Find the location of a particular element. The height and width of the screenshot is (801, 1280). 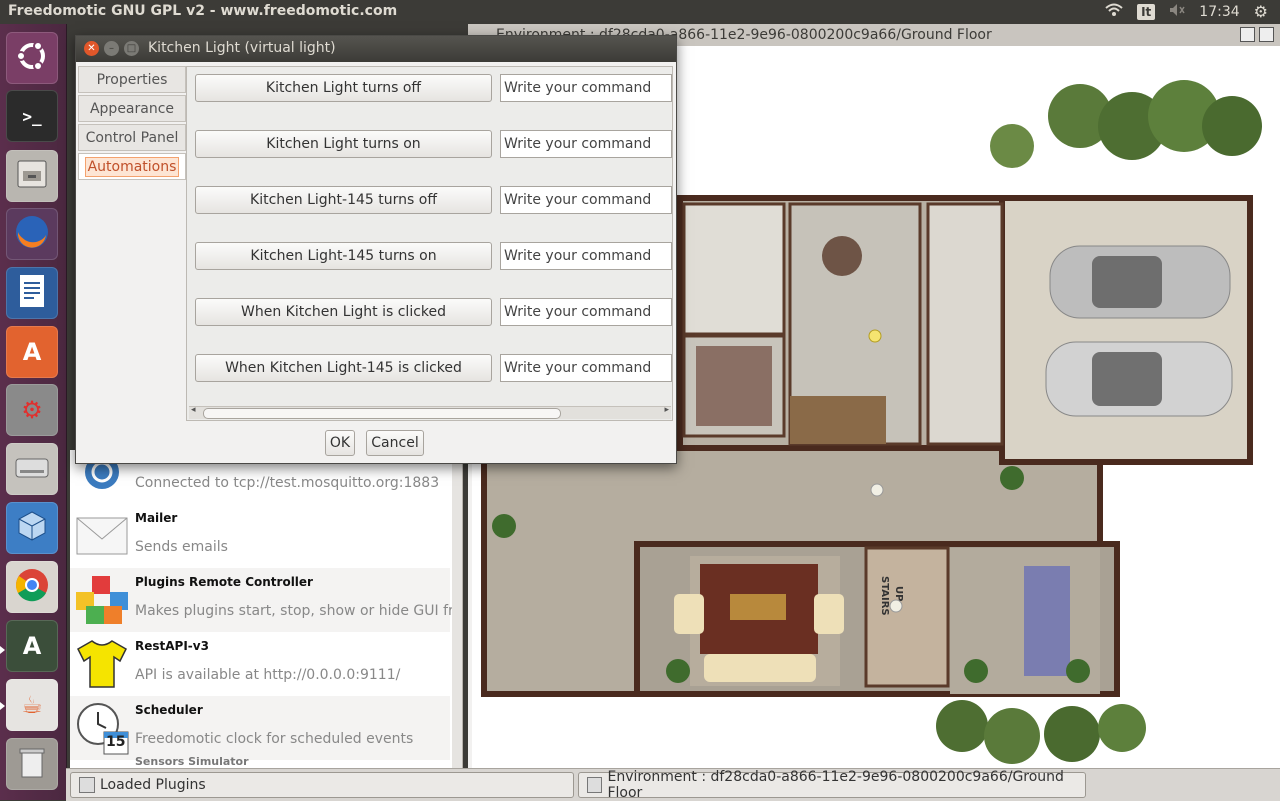

plugin-description: Sends emails is located at coordinates (181, 547).